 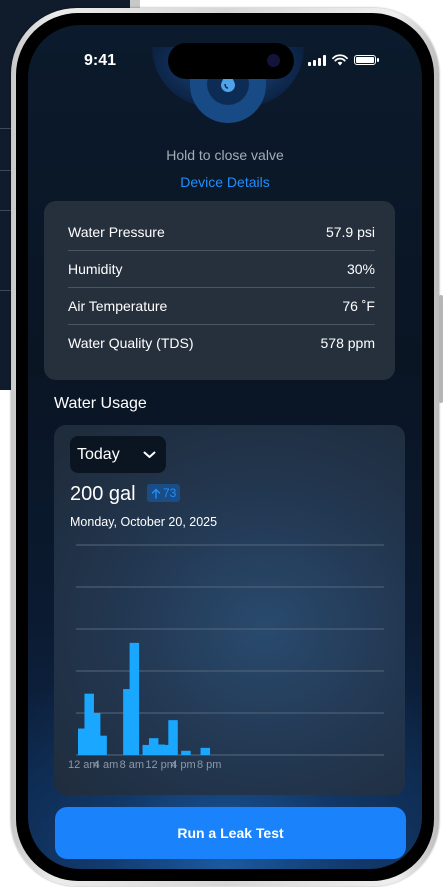 What do you see at coordinates (225, 182) in the screenshot?
I see `device-details-link: Device Details` at bounding box center [225, 182].